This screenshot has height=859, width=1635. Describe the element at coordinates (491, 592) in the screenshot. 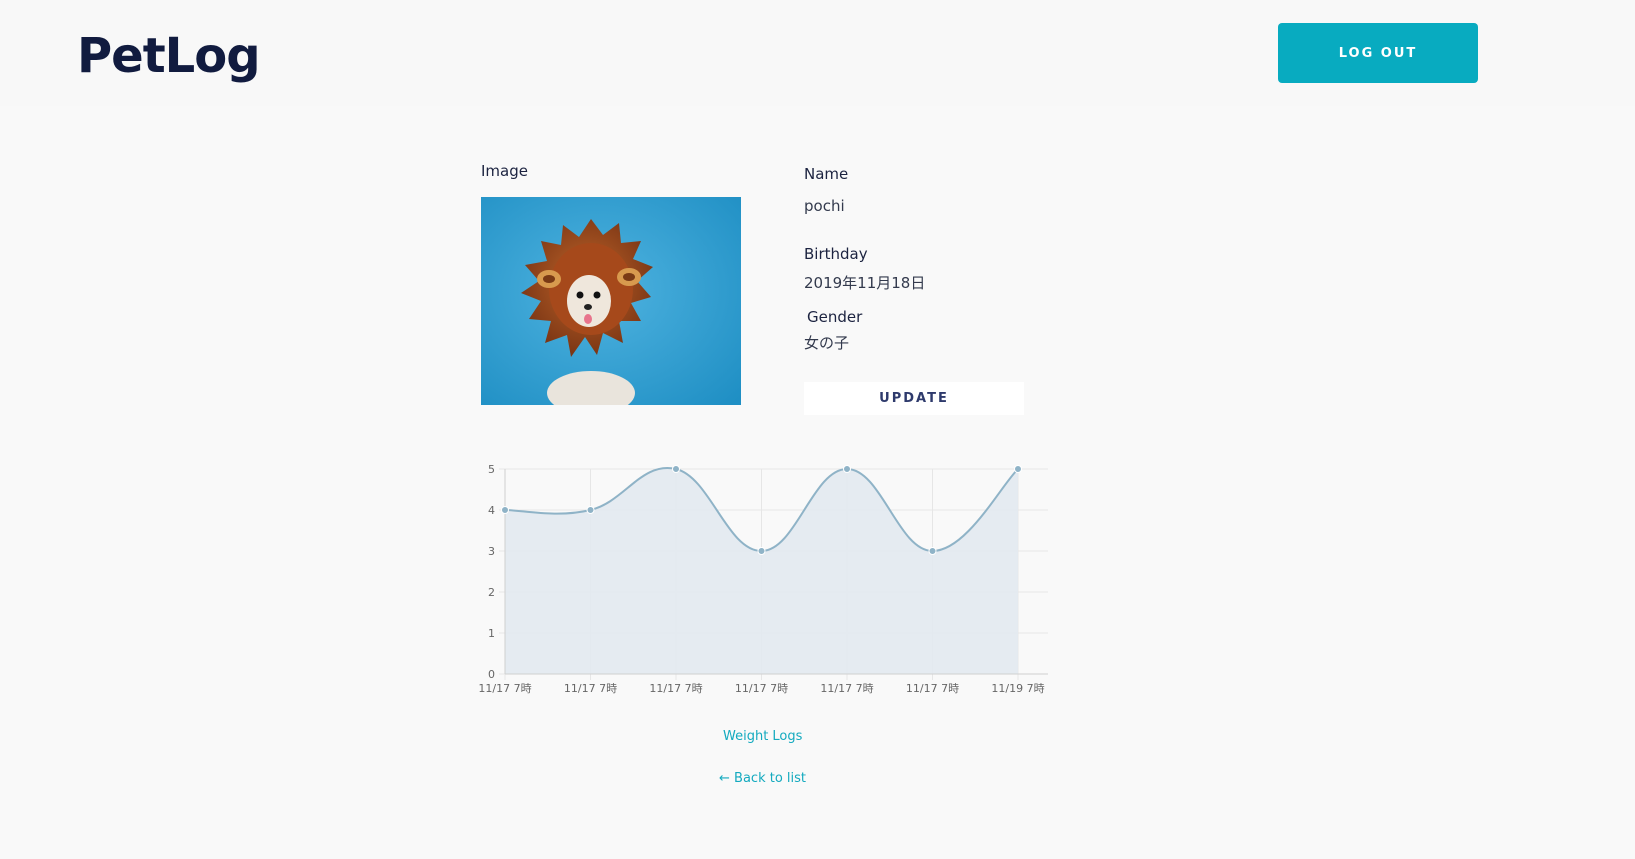

I see `y-tick-label: 2` at that location.